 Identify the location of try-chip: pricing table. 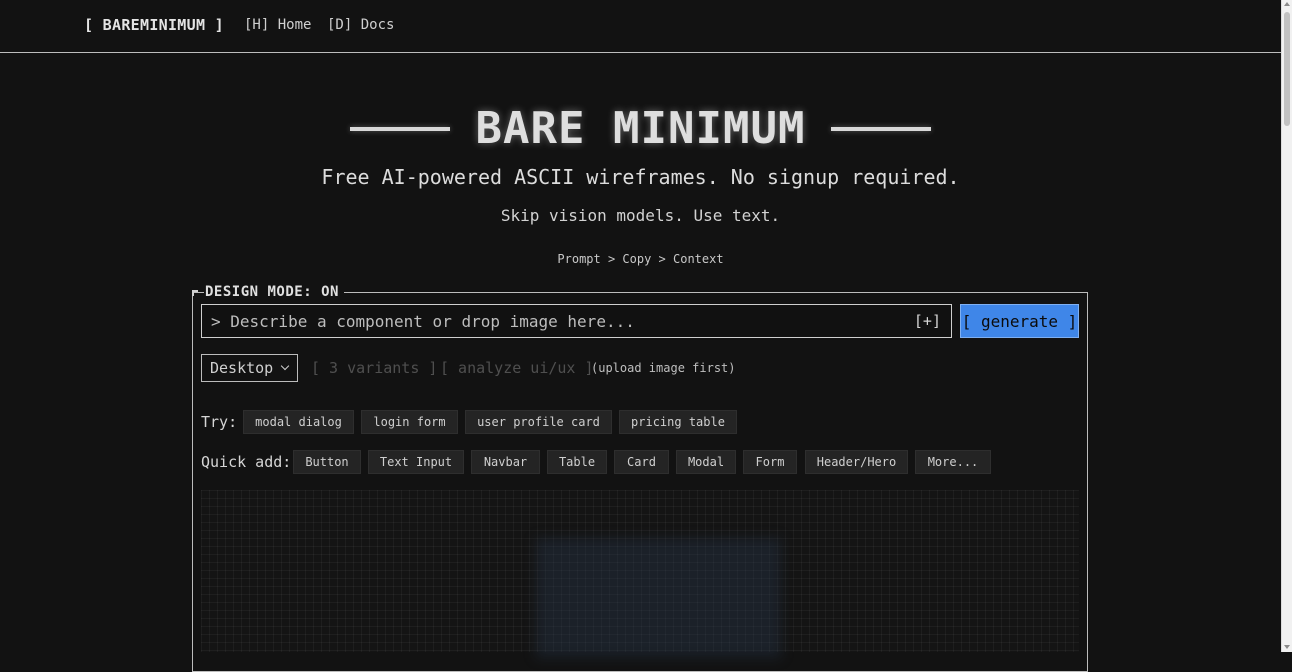
(678, 422).